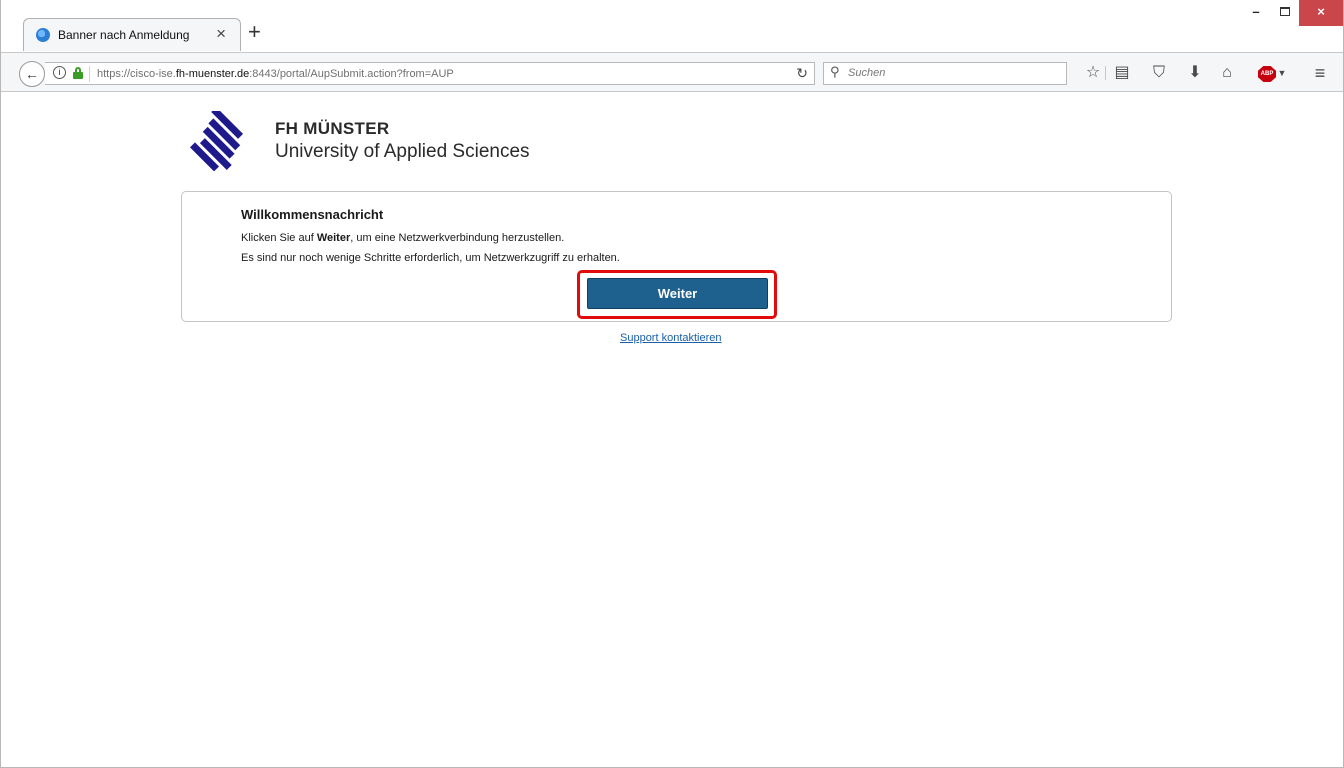 The height and width of the screenshot is (768, 1344). What do you see at coordinates (1159, 73) in the screenshot?
I see `pocket-icon: ⛉` at bounding box center [1159, 73].